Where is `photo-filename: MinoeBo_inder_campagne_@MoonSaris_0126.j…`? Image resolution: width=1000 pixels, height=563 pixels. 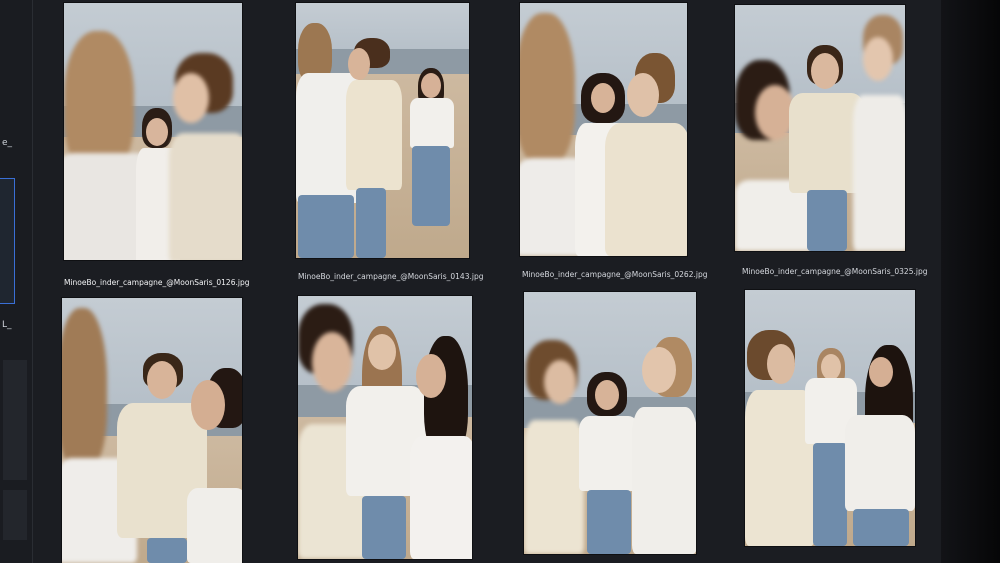
photo-filename: MinoeBo_inder_campagne_@MoonSaris_0126.j… is located at coordinates (157, 282).